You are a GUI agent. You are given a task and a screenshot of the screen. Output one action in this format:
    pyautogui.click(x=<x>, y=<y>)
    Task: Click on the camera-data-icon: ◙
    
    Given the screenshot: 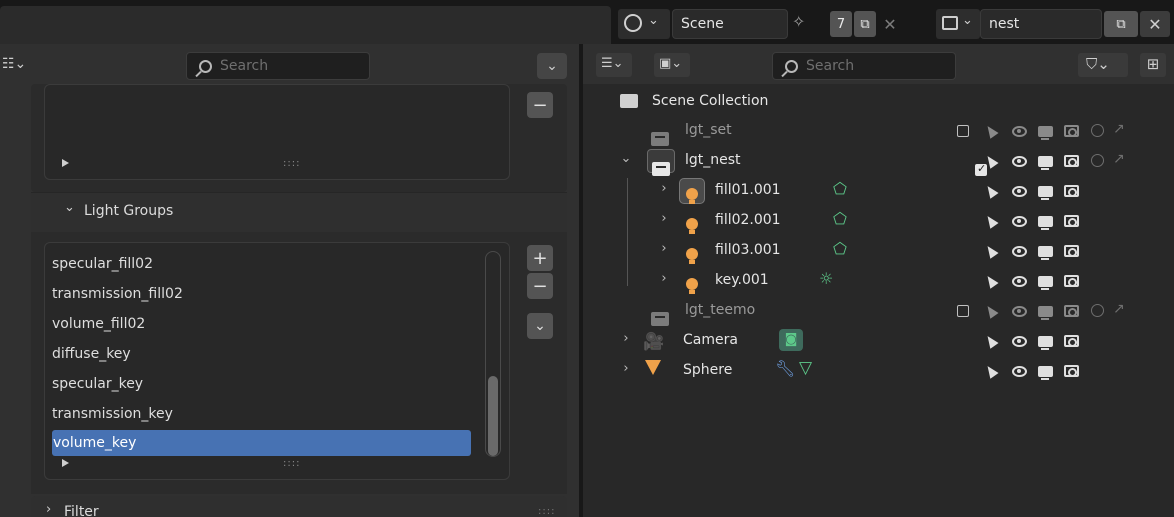 What is the action you would take?
    pyautogui.click(x=791, y=340)
    